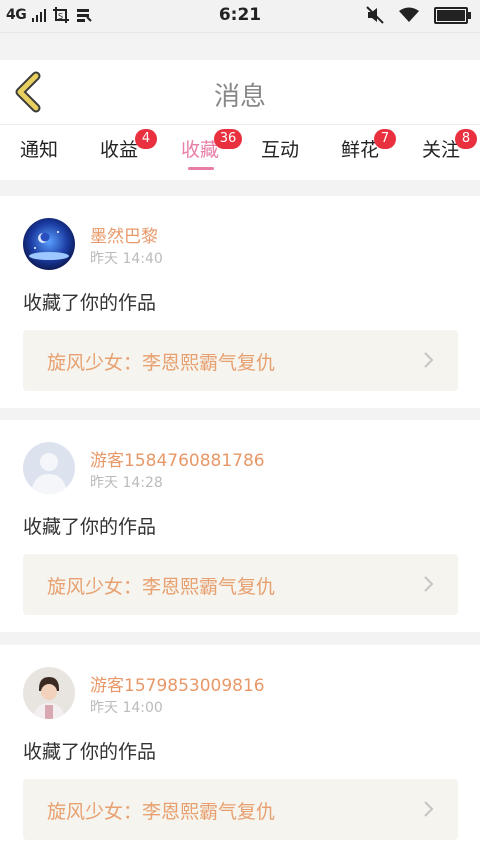 The height and width of the screenshot is (857, 480). Describe the element at coordinates (118, 150) in the screenshot. I see `tab-label: 收益` at that location.